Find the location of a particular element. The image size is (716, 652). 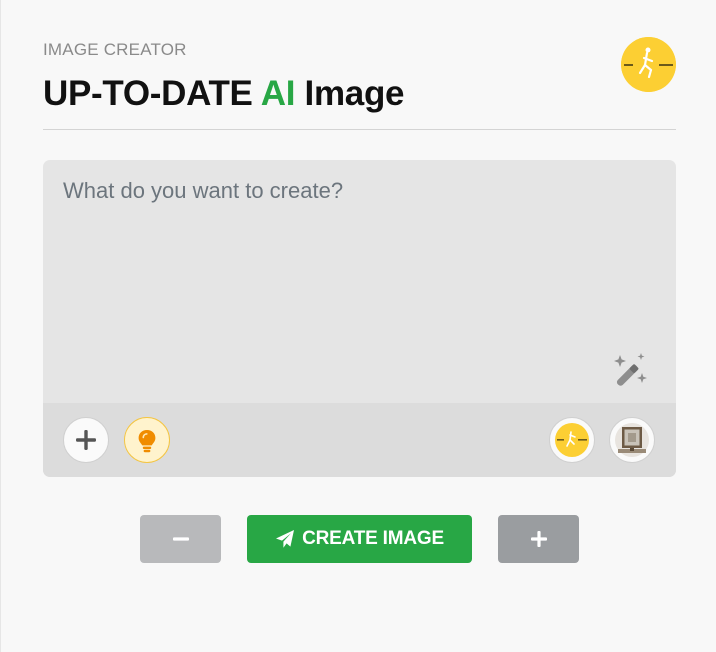

create-image-label: CREATE IMAGE is located at coordinates (373, 538).